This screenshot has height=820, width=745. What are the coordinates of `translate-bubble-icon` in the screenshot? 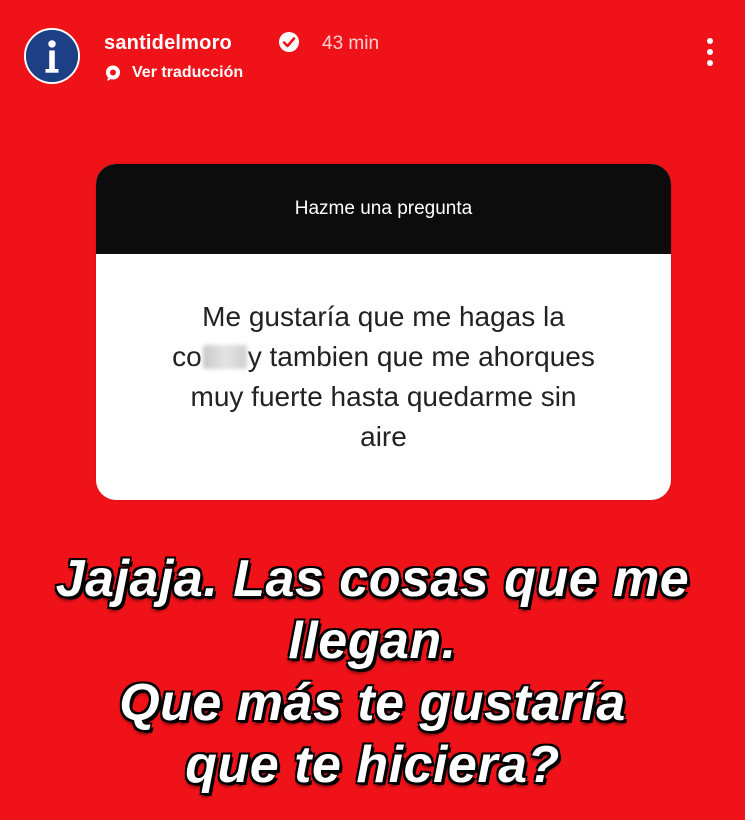 It's located at (113, 73).